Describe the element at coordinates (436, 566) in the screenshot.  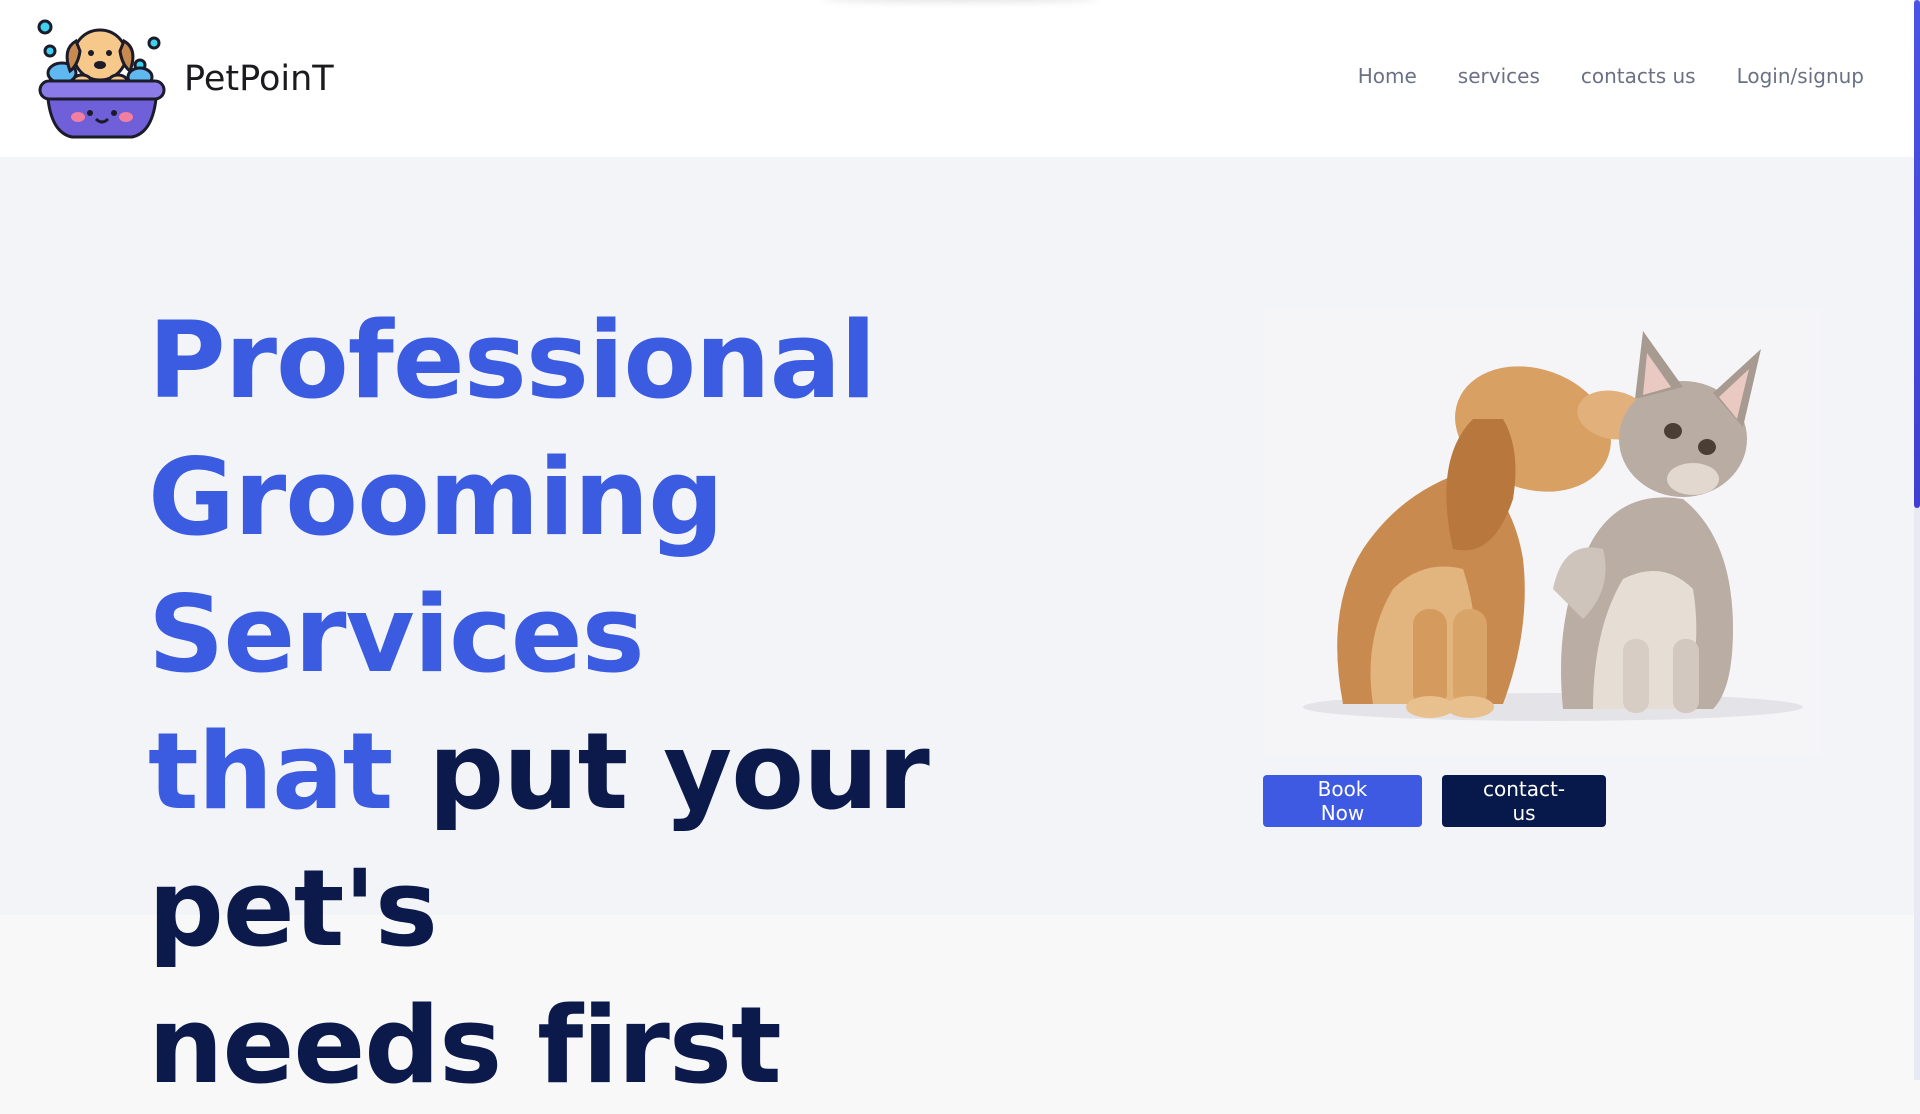
I see `headline-accent-line2: Grooming Services` at that location.